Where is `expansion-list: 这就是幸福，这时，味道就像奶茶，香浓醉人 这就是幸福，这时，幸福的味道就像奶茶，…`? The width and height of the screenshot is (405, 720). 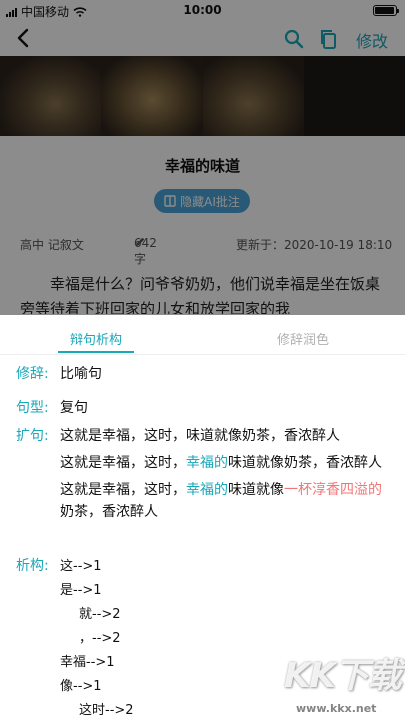
expansion-list: 这就是幸福，这时，味道就像奶茶，香浓醉人 这就是幸福，这时，幸福的味道就像奶茶，… is located at coordinates (225, 476).